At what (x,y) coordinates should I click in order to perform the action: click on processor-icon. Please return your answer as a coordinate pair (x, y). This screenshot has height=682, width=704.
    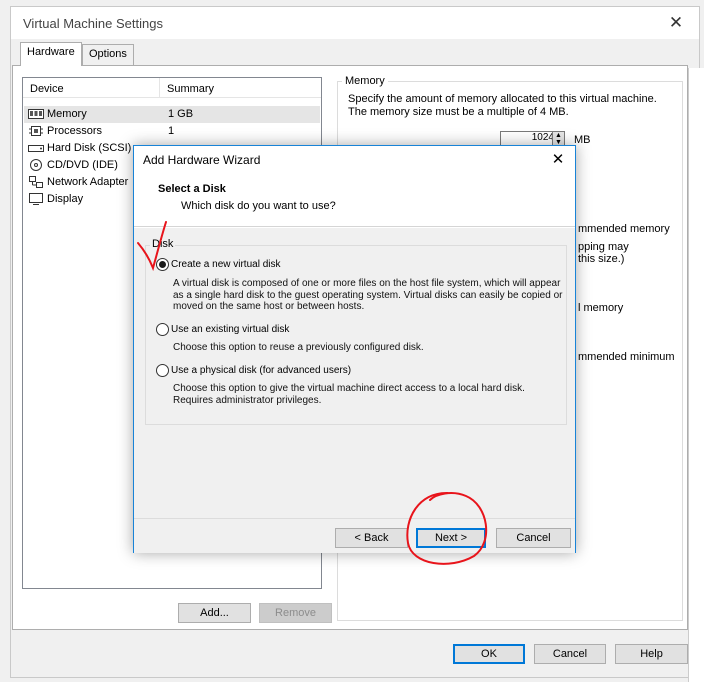
    Looking at the image, I should click on (36, 131).